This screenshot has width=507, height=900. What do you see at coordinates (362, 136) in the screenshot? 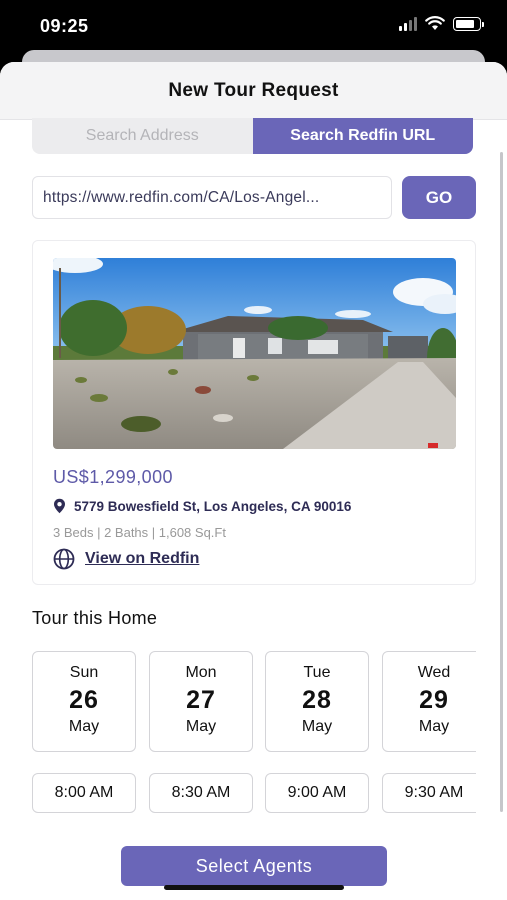
I see `tab-search-redfin-url: Search Redfin URL` at bounding box center [362, 136].